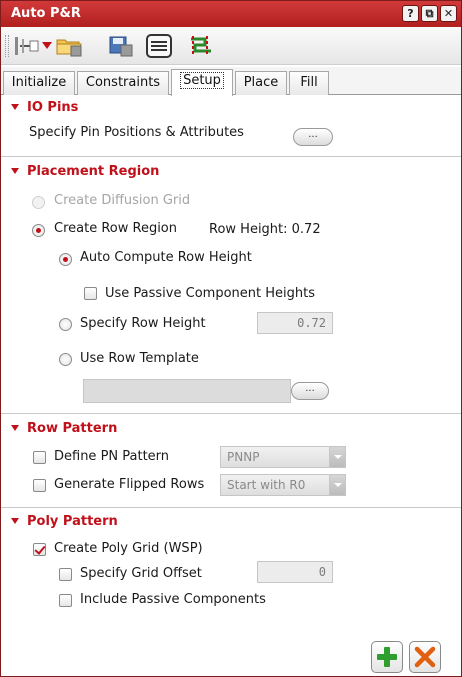  Describe the element at coordinates (265, 229) in the screenshot. I see `row-height-readout: Row Height: 0.72` at that location.